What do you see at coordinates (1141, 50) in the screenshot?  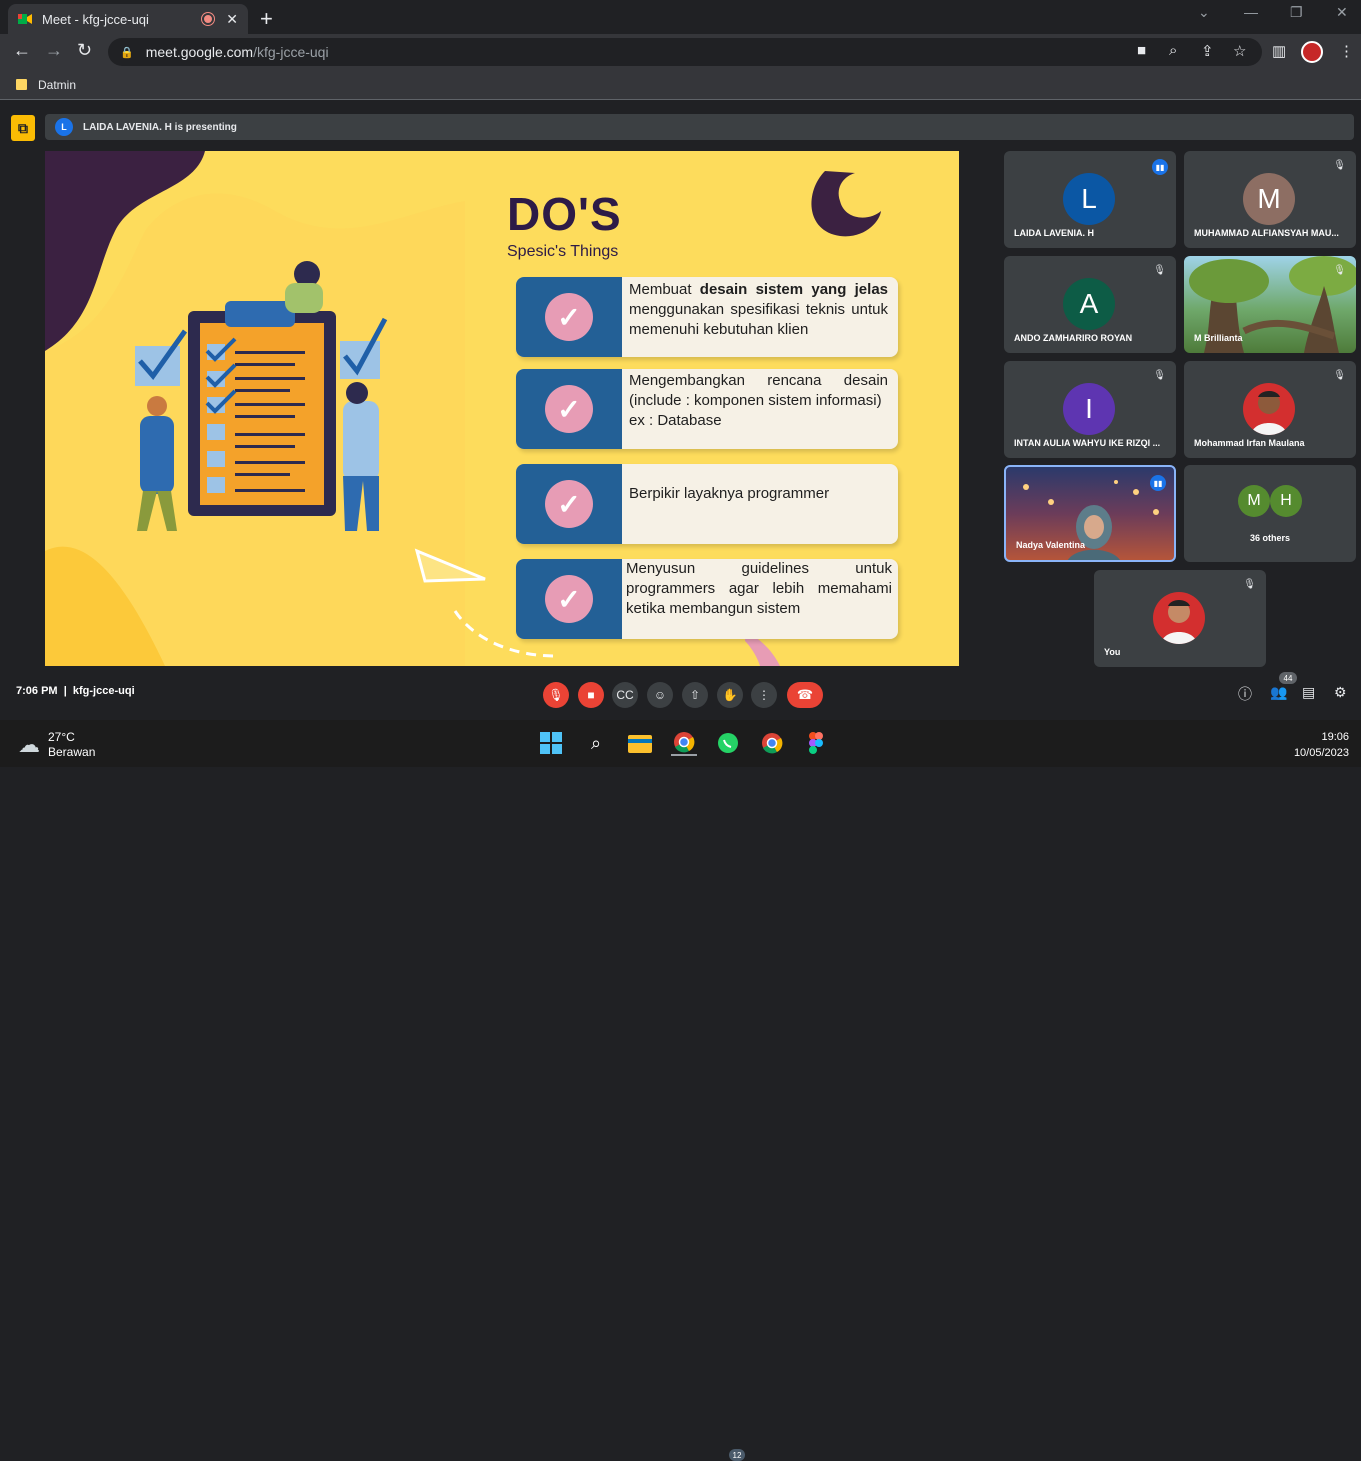 I see `camera-icon: ■` at bounding box center [1141, 50].